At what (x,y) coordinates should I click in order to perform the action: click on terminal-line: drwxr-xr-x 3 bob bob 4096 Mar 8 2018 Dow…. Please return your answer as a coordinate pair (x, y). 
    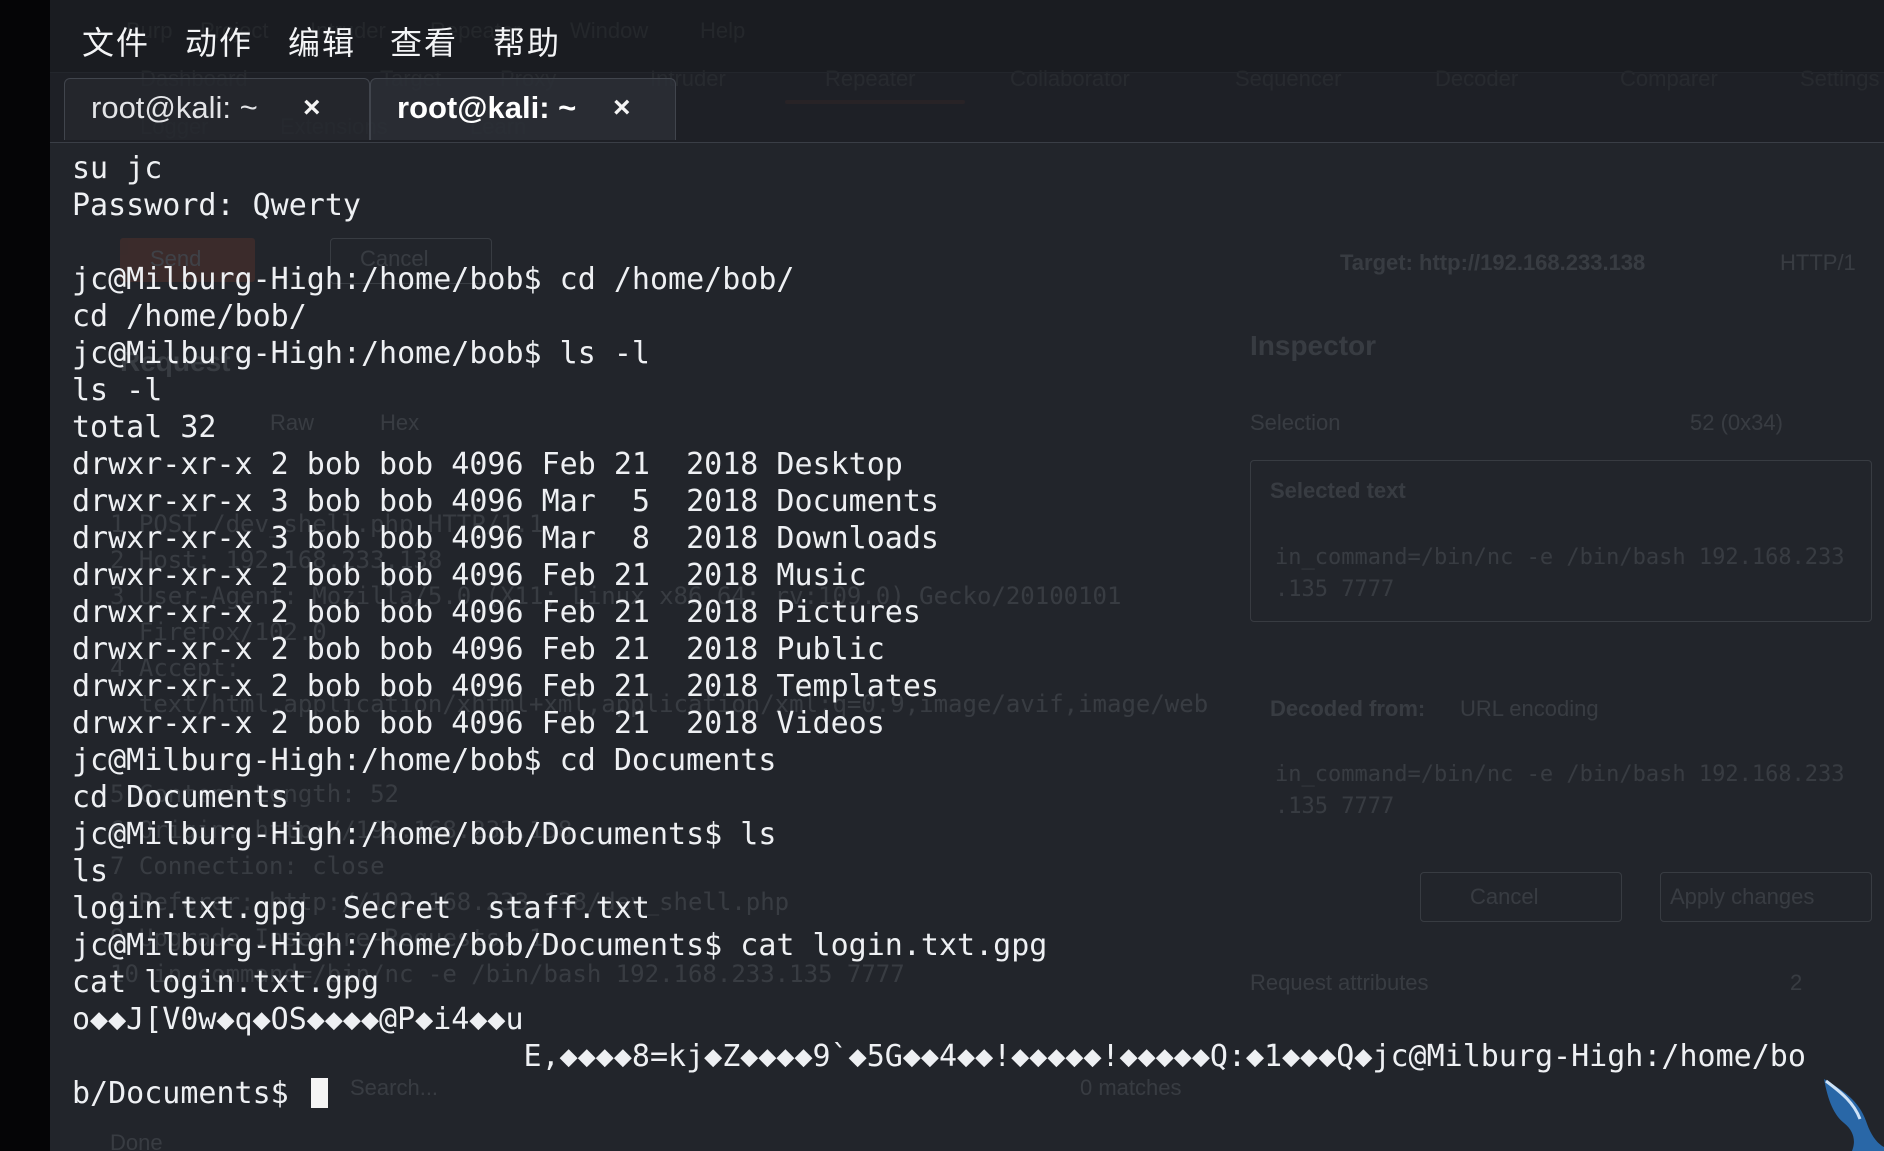
    Looking at the image, I should click on (505, 538).